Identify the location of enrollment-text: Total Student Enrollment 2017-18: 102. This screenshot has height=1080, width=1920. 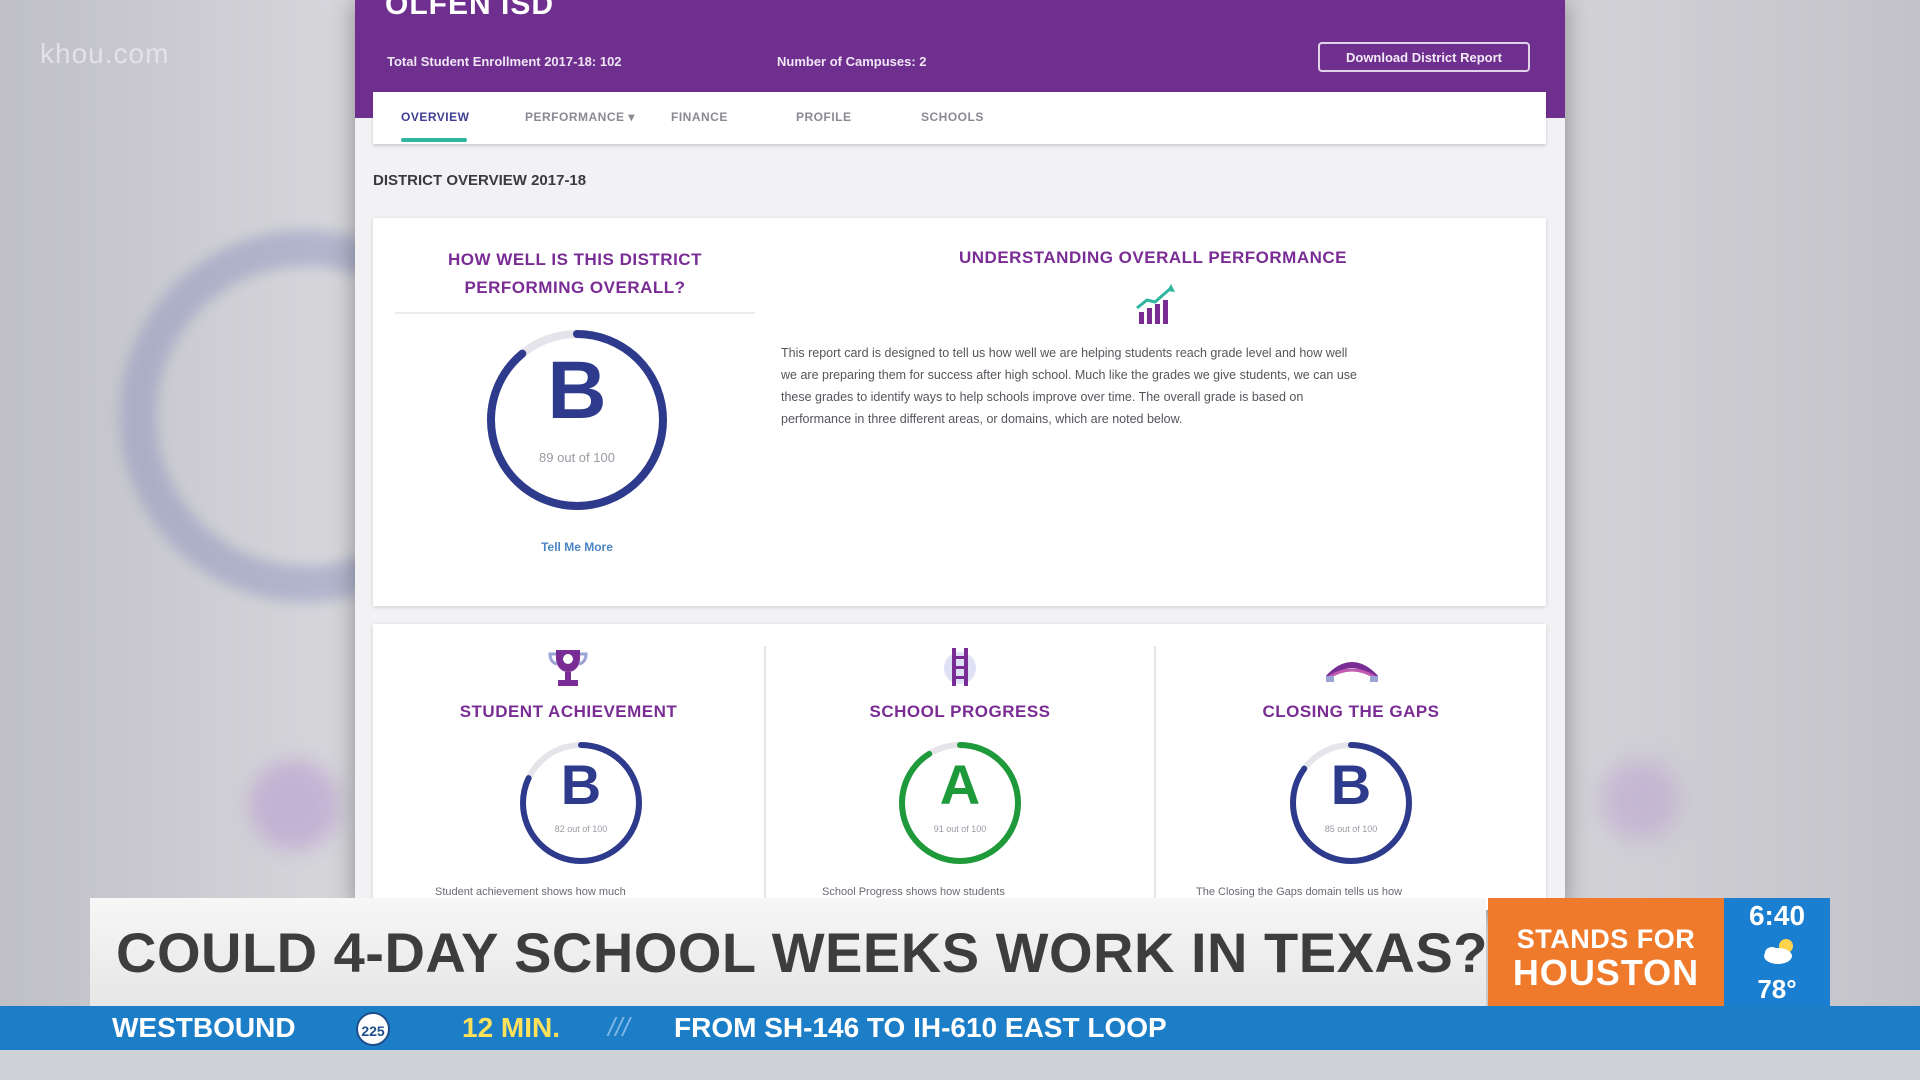
(504, 61).